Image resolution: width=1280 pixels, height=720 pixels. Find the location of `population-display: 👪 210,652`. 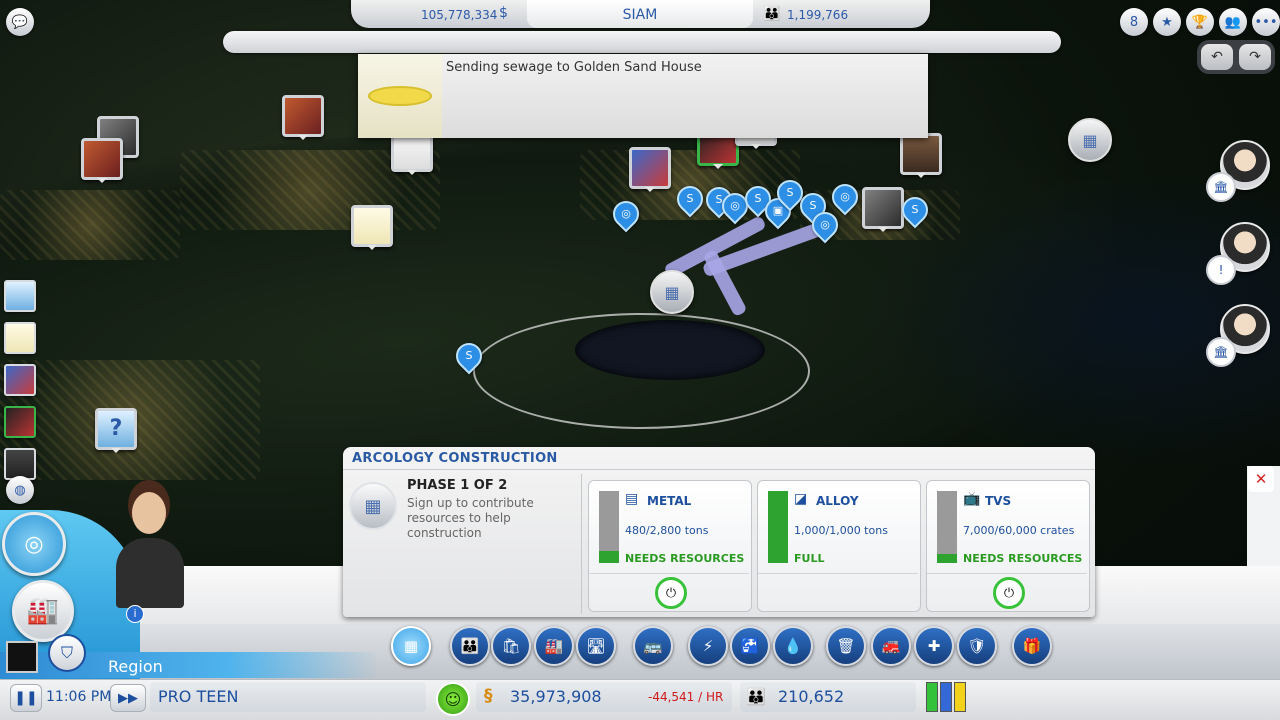

population-display: 👪 210,652 is located at coordinates (828, 697).